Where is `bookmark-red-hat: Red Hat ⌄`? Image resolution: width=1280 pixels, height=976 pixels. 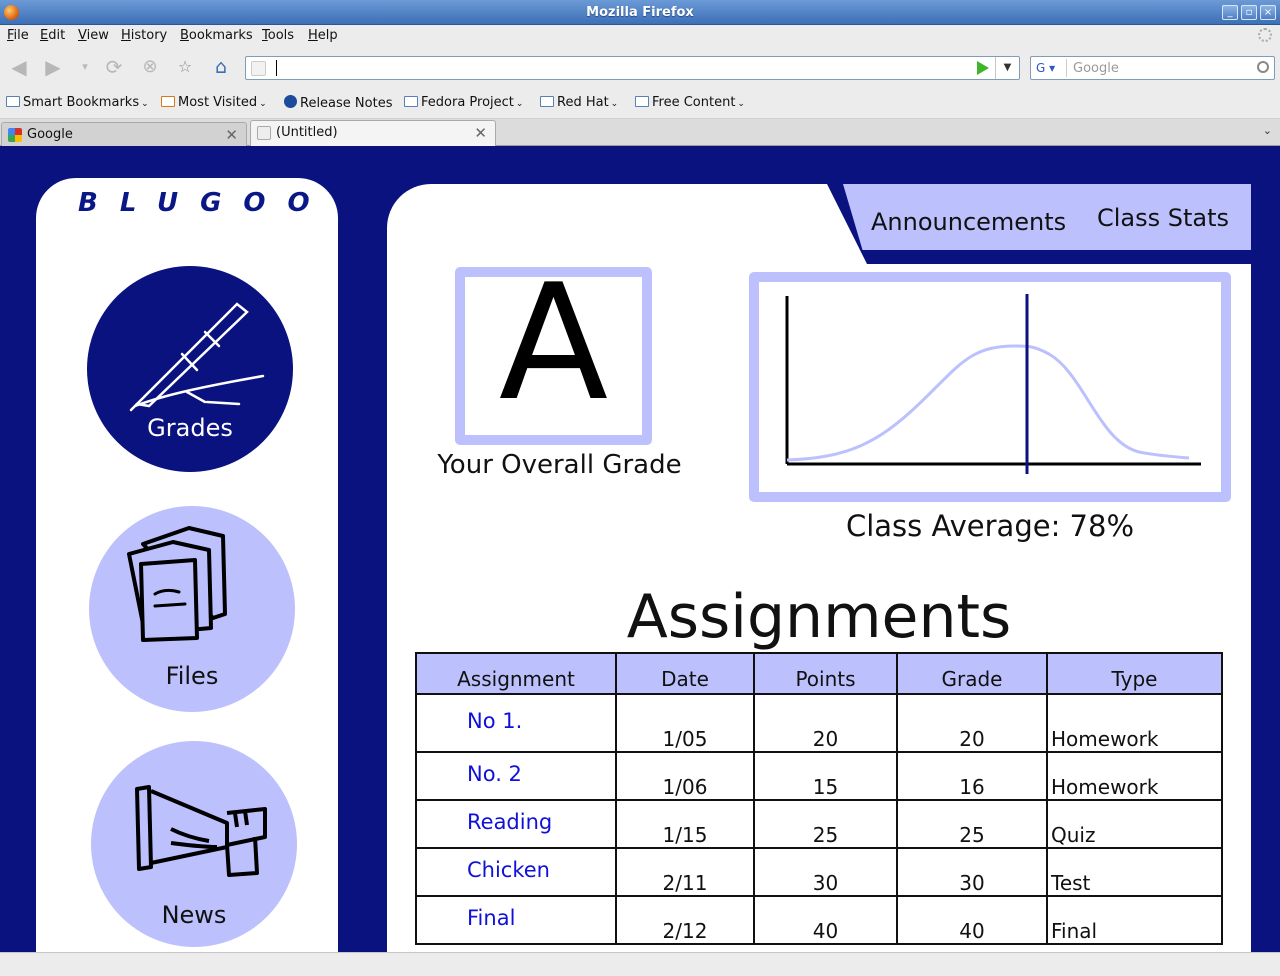 bookmark-red-hat: Red Hat ⌄ is located at coordinates (579, 102).